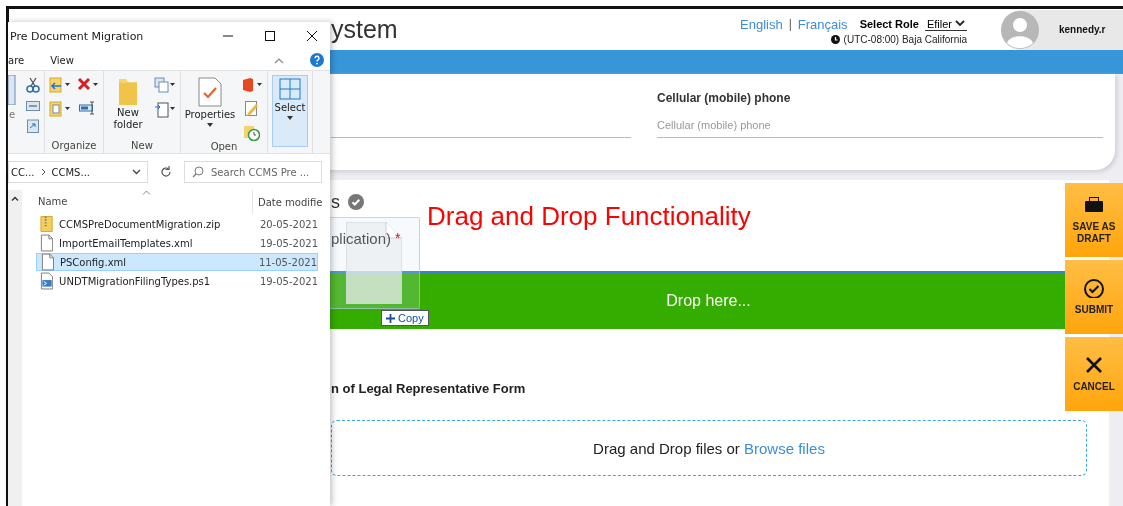 This screenshot has width=1123, height=506. I want to click on window-title: Pre Document Migration, so click(77, 36).